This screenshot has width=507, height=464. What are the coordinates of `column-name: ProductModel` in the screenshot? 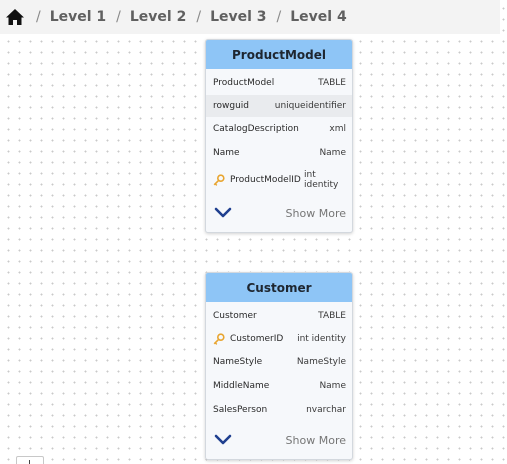 It's located at (244, 83).